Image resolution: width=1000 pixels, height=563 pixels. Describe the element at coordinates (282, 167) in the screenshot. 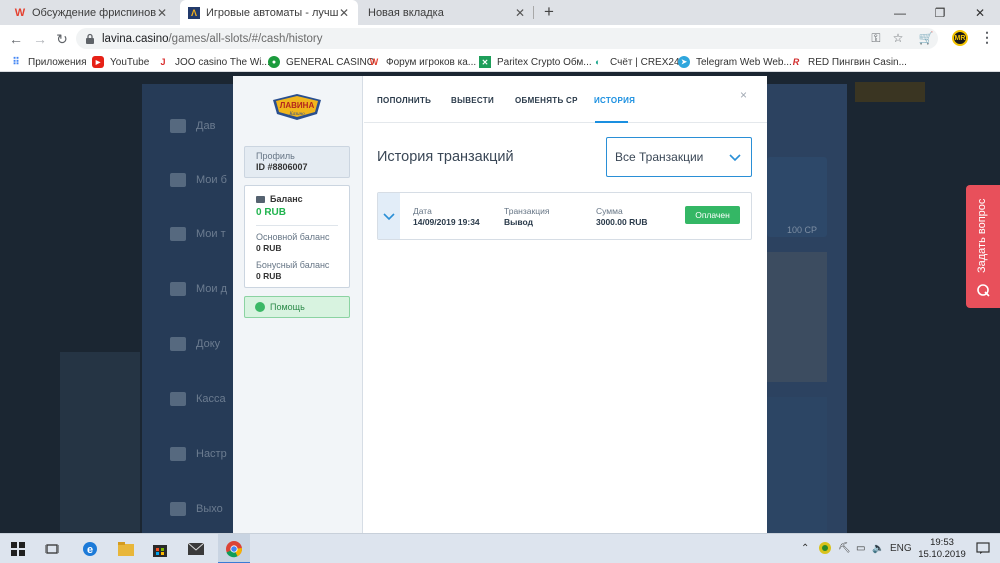

I see `profile-id: ID #8806007` at that location.